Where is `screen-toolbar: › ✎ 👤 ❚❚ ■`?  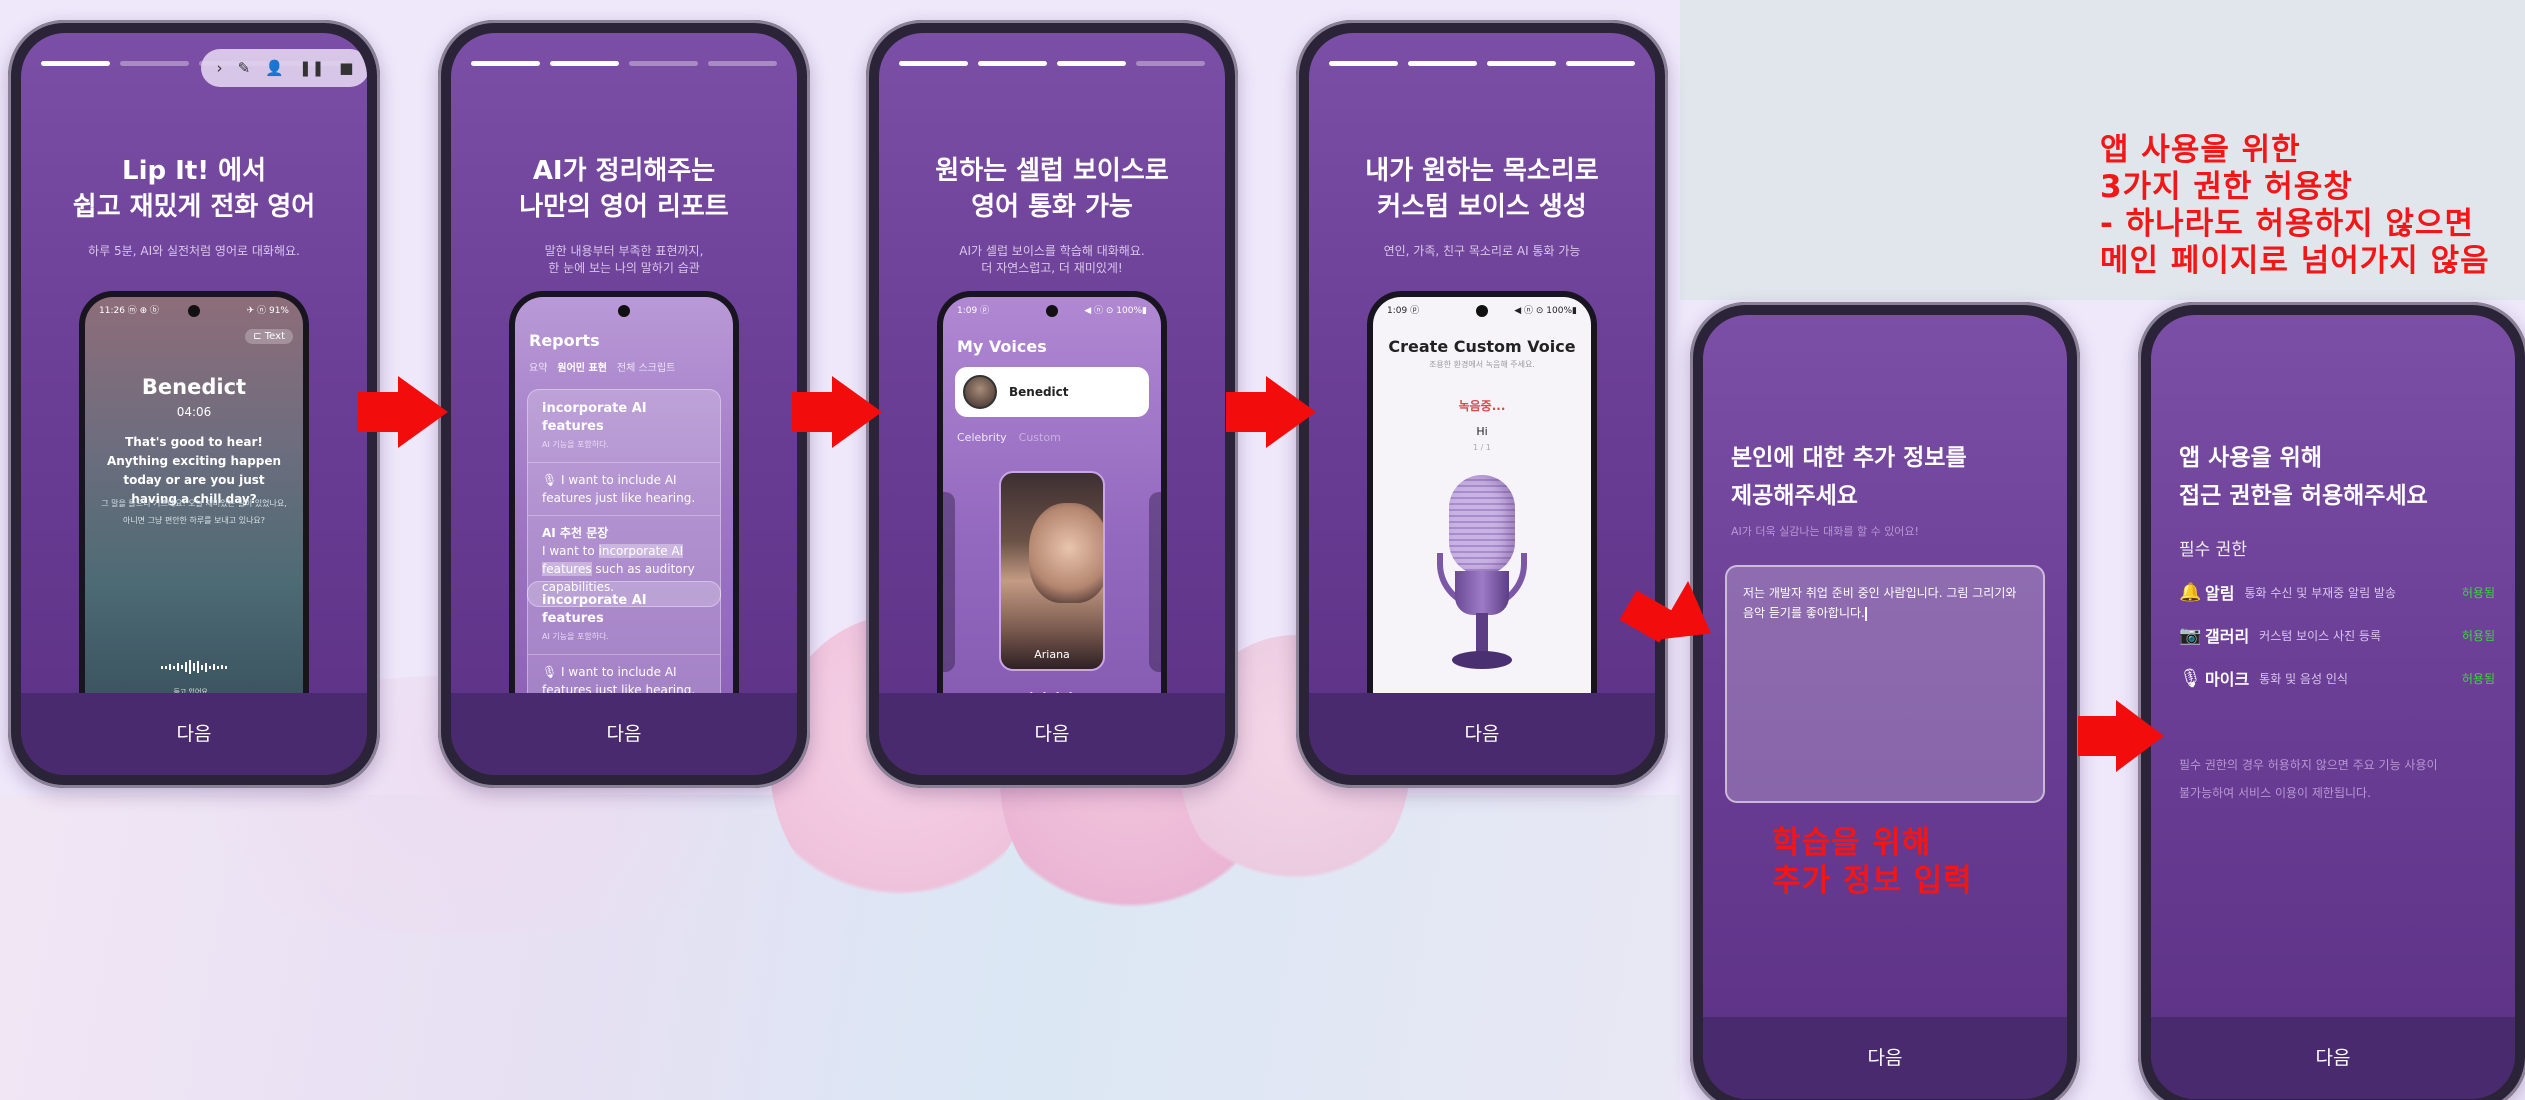 screen-toolbar: › ✎ 👤 ❚❚ ■ is located at coordinates (284, 68).